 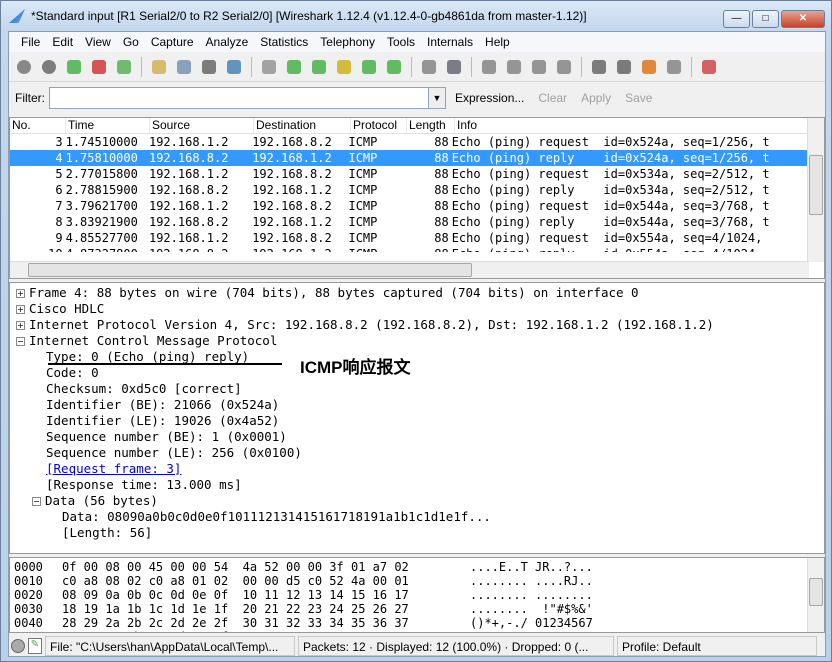 What do you see at coordinates (417, 469) in the screenshot?
I see `detail-line: [Request frame: 3]` at bounding box center [417, 469].